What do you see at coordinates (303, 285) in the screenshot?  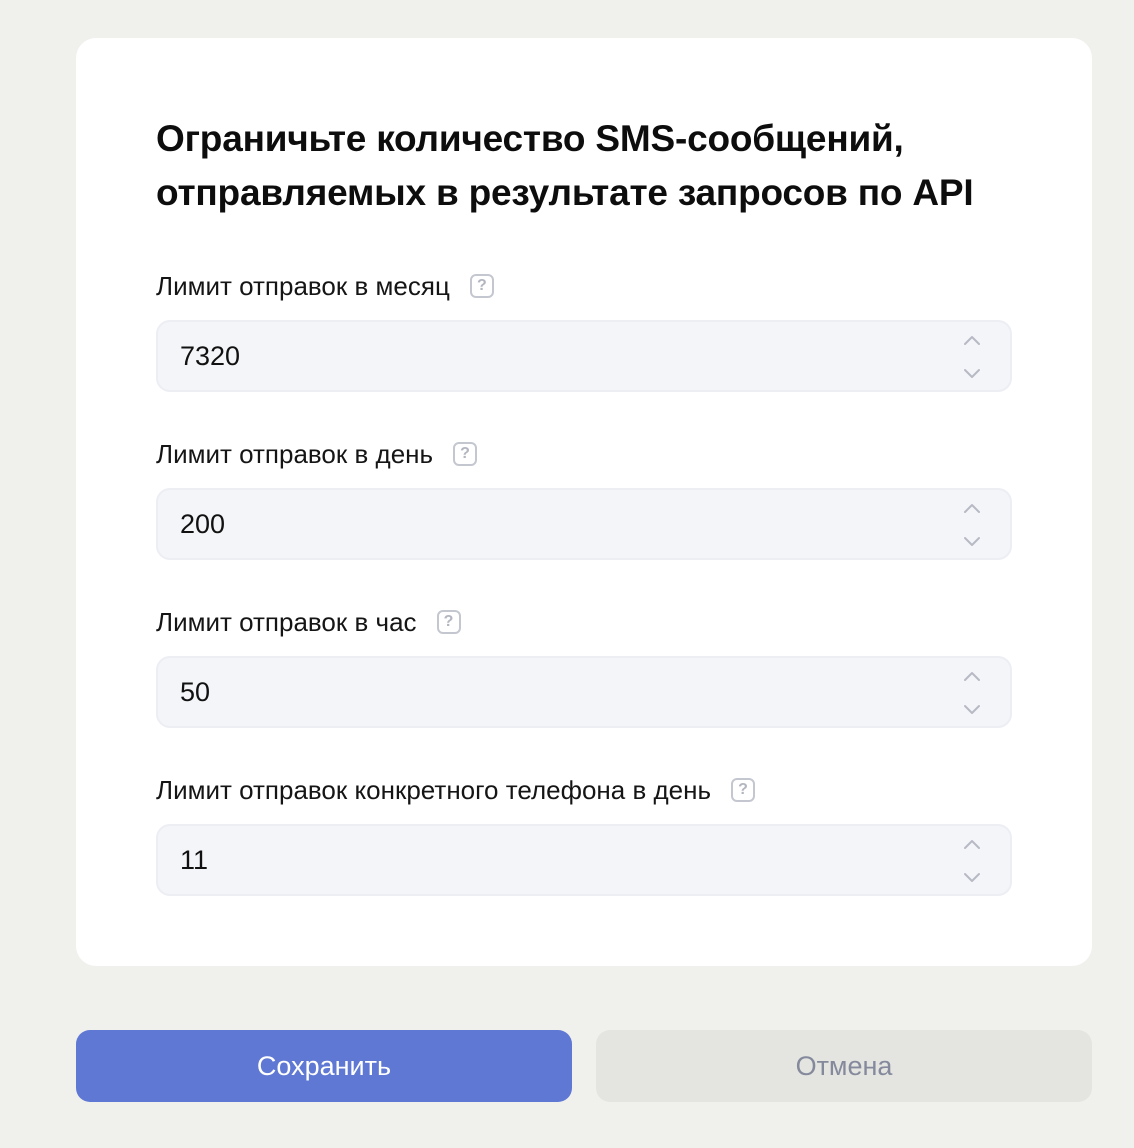 I see `monthly-limit-label: Лимит отправок в месяц` at bounding box center [303, 285].